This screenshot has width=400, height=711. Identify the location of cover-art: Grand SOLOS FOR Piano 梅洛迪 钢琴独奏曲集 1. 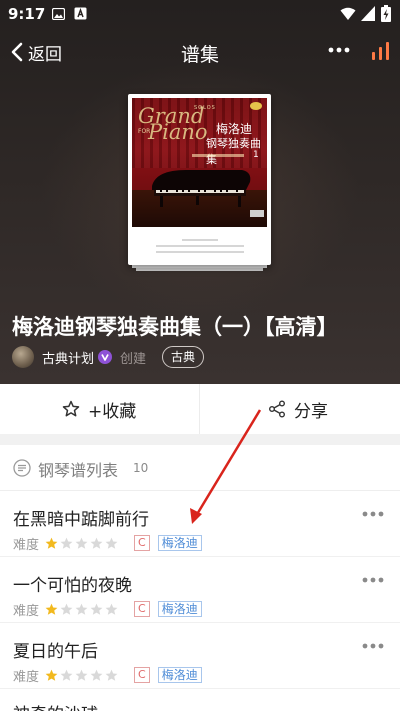
(199, 162).